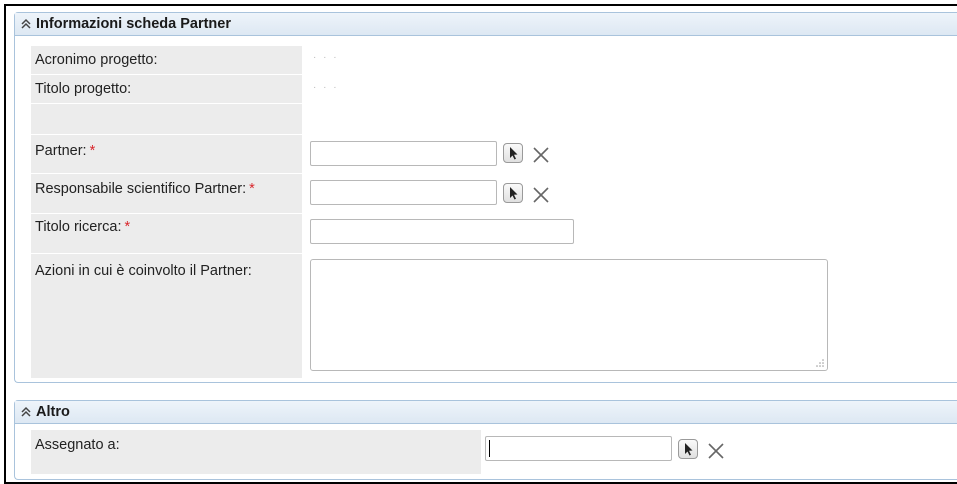 The height and width of the screenshot is (484, 957). What do you see at coordinates (143, 271) in the screenshot?
I see `azioni-label: Azioni in cui è coinvolto il Partner:` at bounding box center [143, 271].